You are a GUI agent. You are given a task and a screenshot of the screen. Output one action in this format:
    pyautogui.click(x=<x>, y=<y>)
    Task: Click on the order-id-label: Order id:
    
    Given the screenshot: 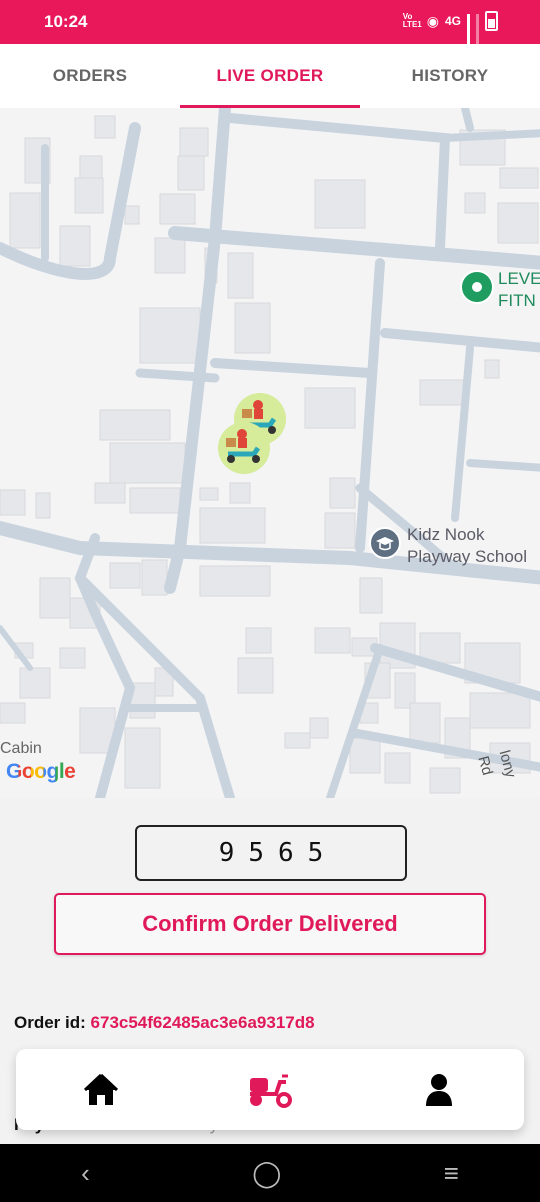 What is the action you would take?
    pyautogui.click(x=50, y=1022)
    